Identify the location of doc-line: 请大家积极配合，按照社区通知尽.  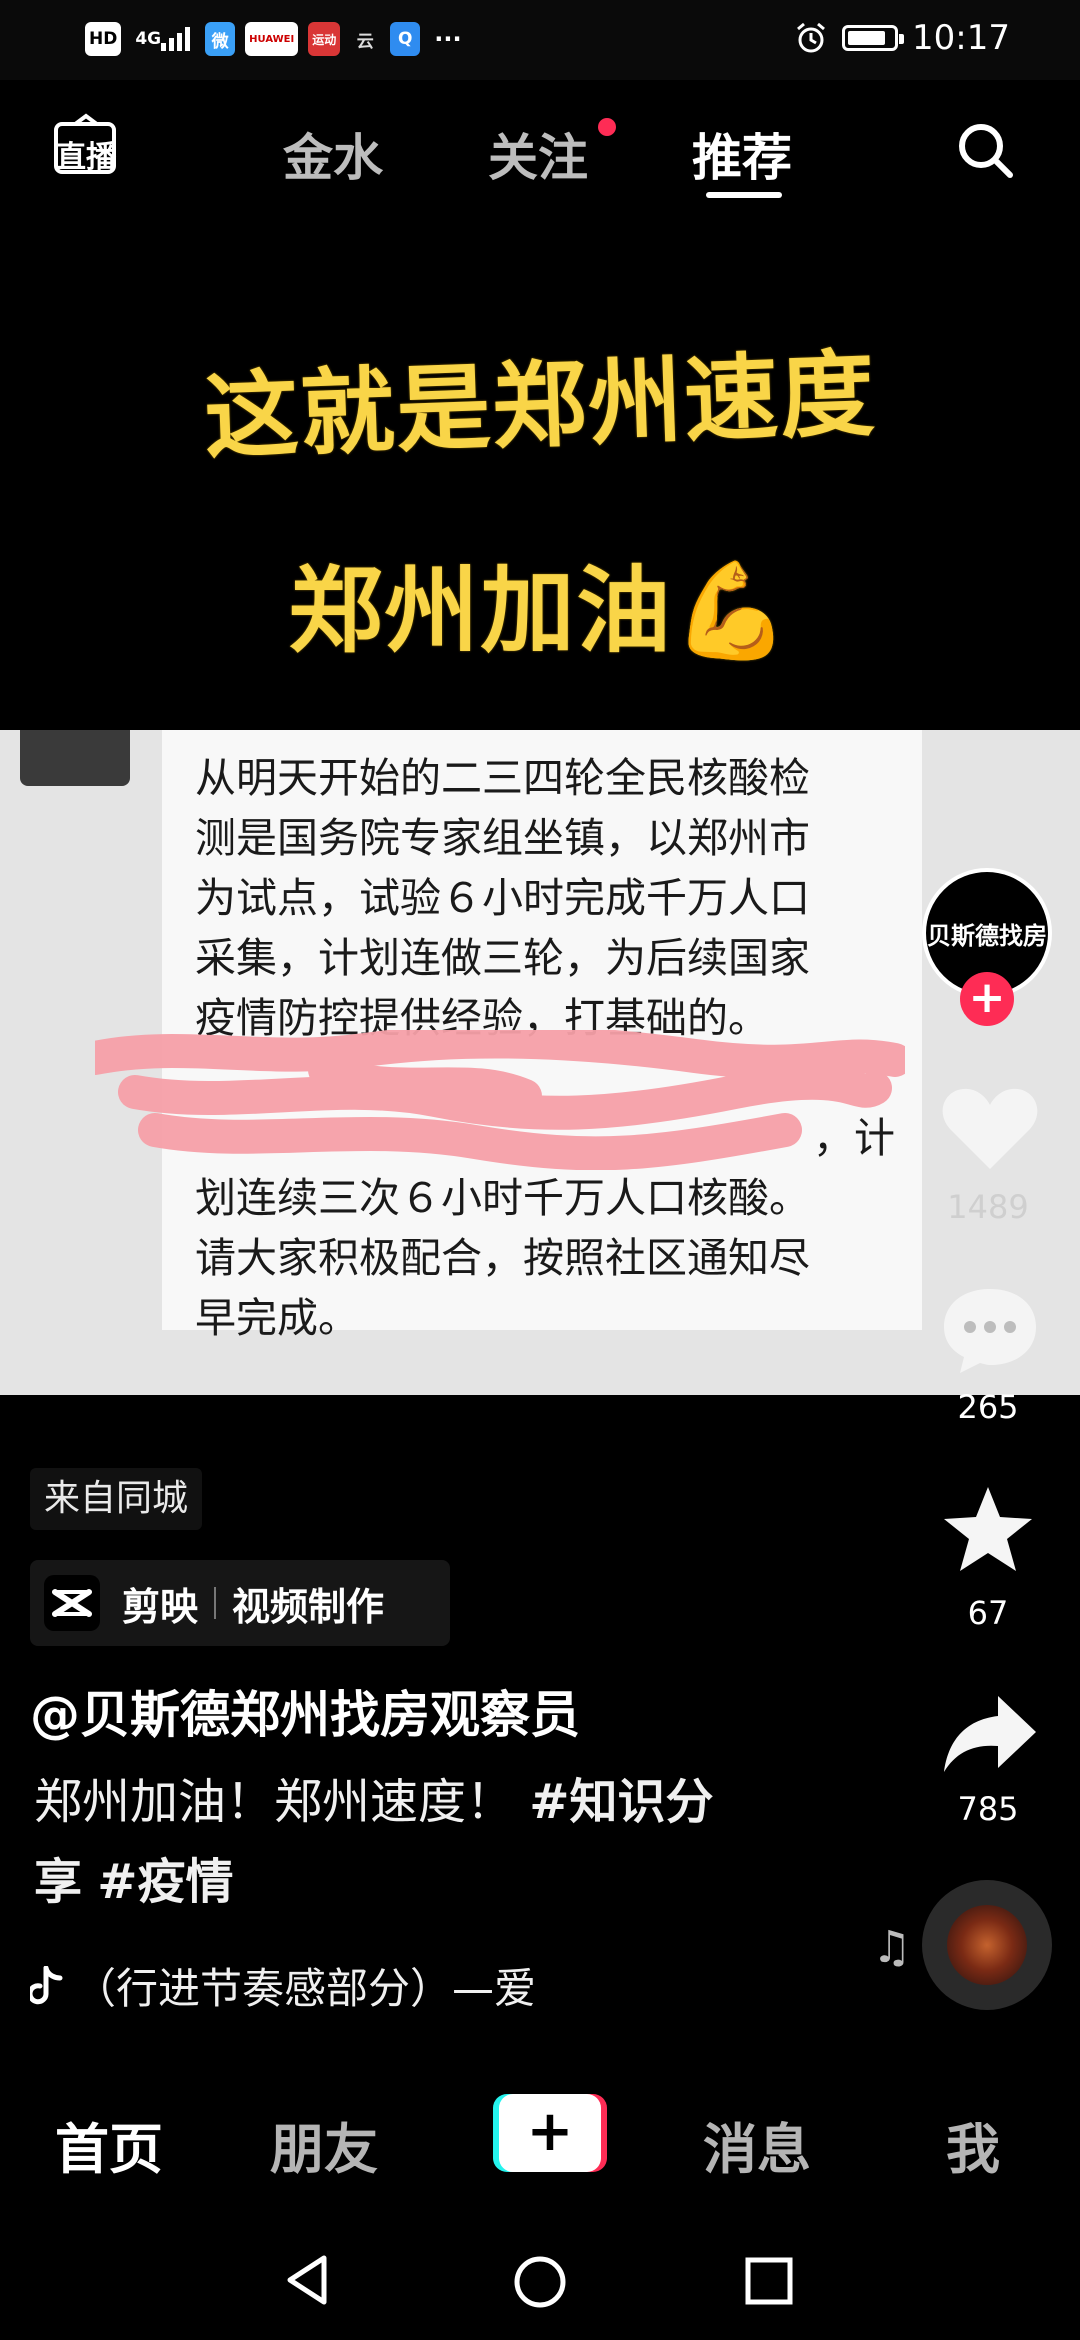
(502, 1258).